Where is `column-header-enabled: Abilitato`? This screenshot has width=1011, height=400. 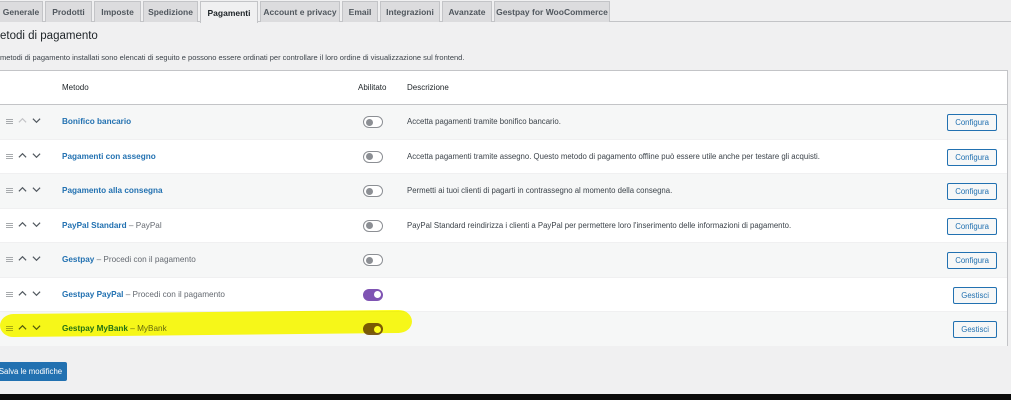
column-header-enabled: Abilitato is located at coordinates (372, 87).